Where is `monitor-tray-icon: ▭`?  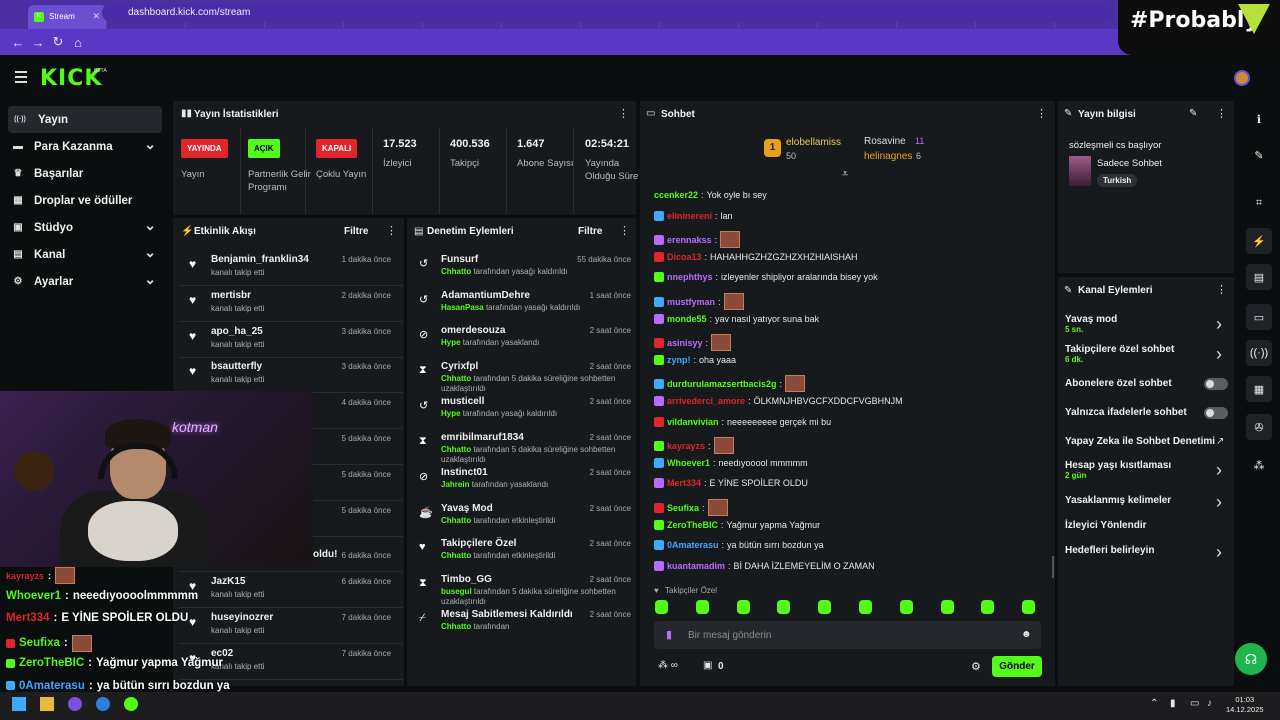
monitor-tray-icon: ▭ is located at coordinates (1194, 703).